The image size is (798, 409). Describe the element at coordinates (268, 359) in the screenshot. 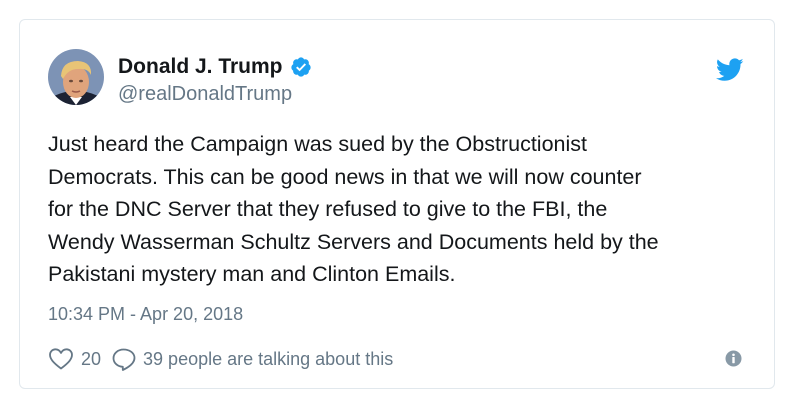

I see `conversation-link: 39 people are talking about this` at that location.